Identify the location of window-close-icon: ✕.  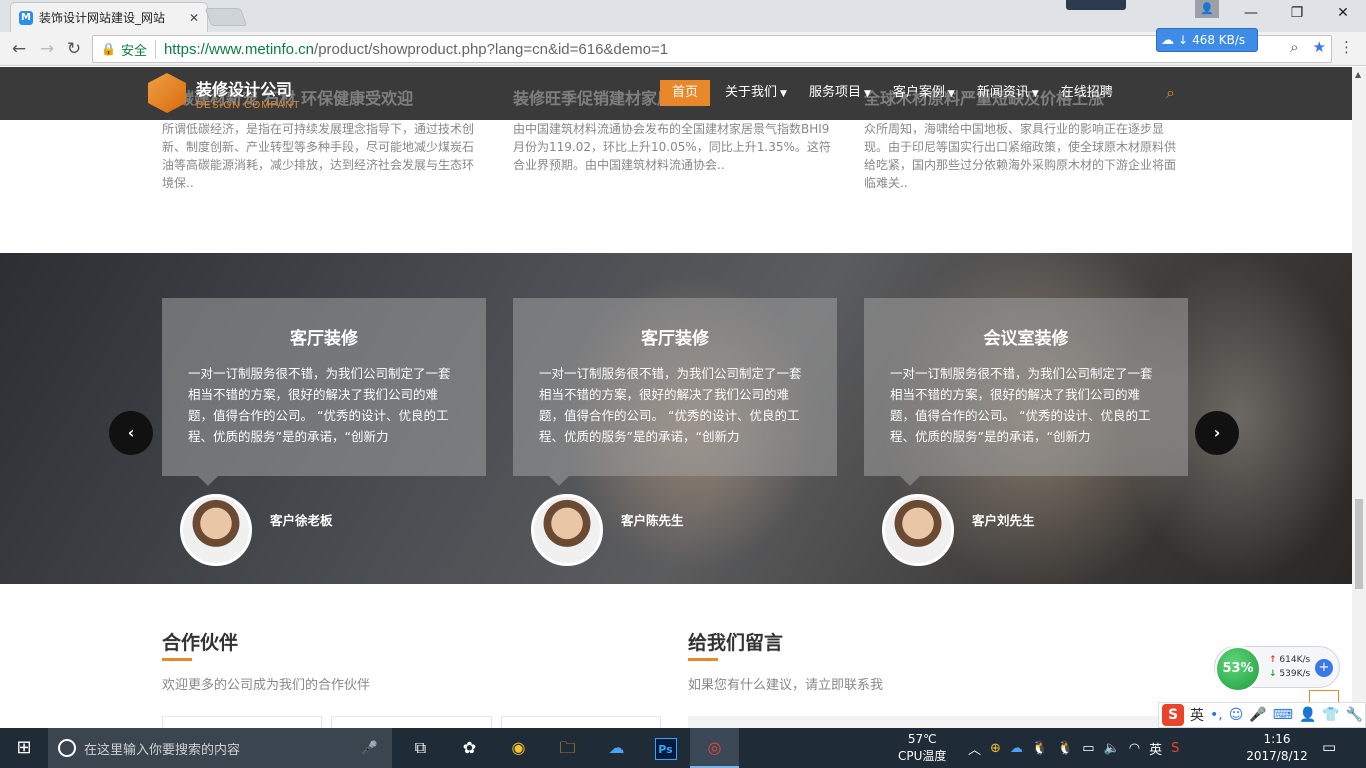
(1343, 14).